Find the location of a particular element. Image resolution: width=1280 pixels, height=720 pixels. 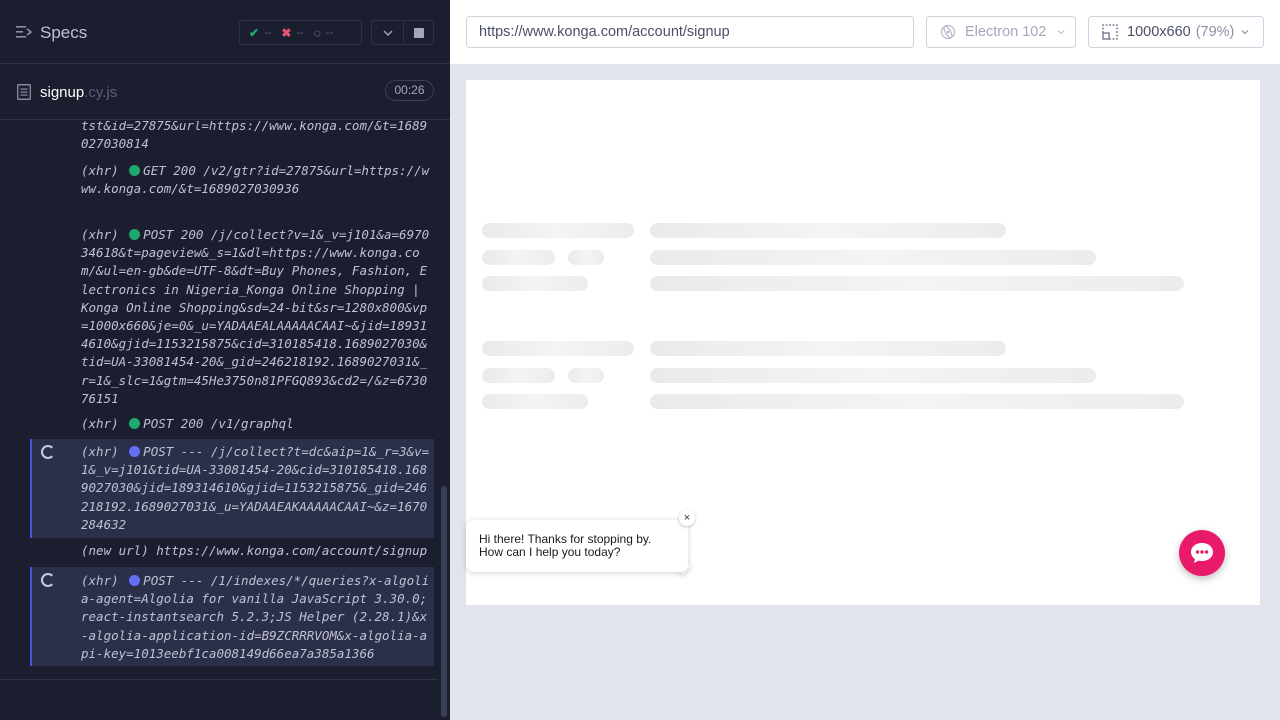

passed-stat: ✔ -- is located at coordinates (260, 33).